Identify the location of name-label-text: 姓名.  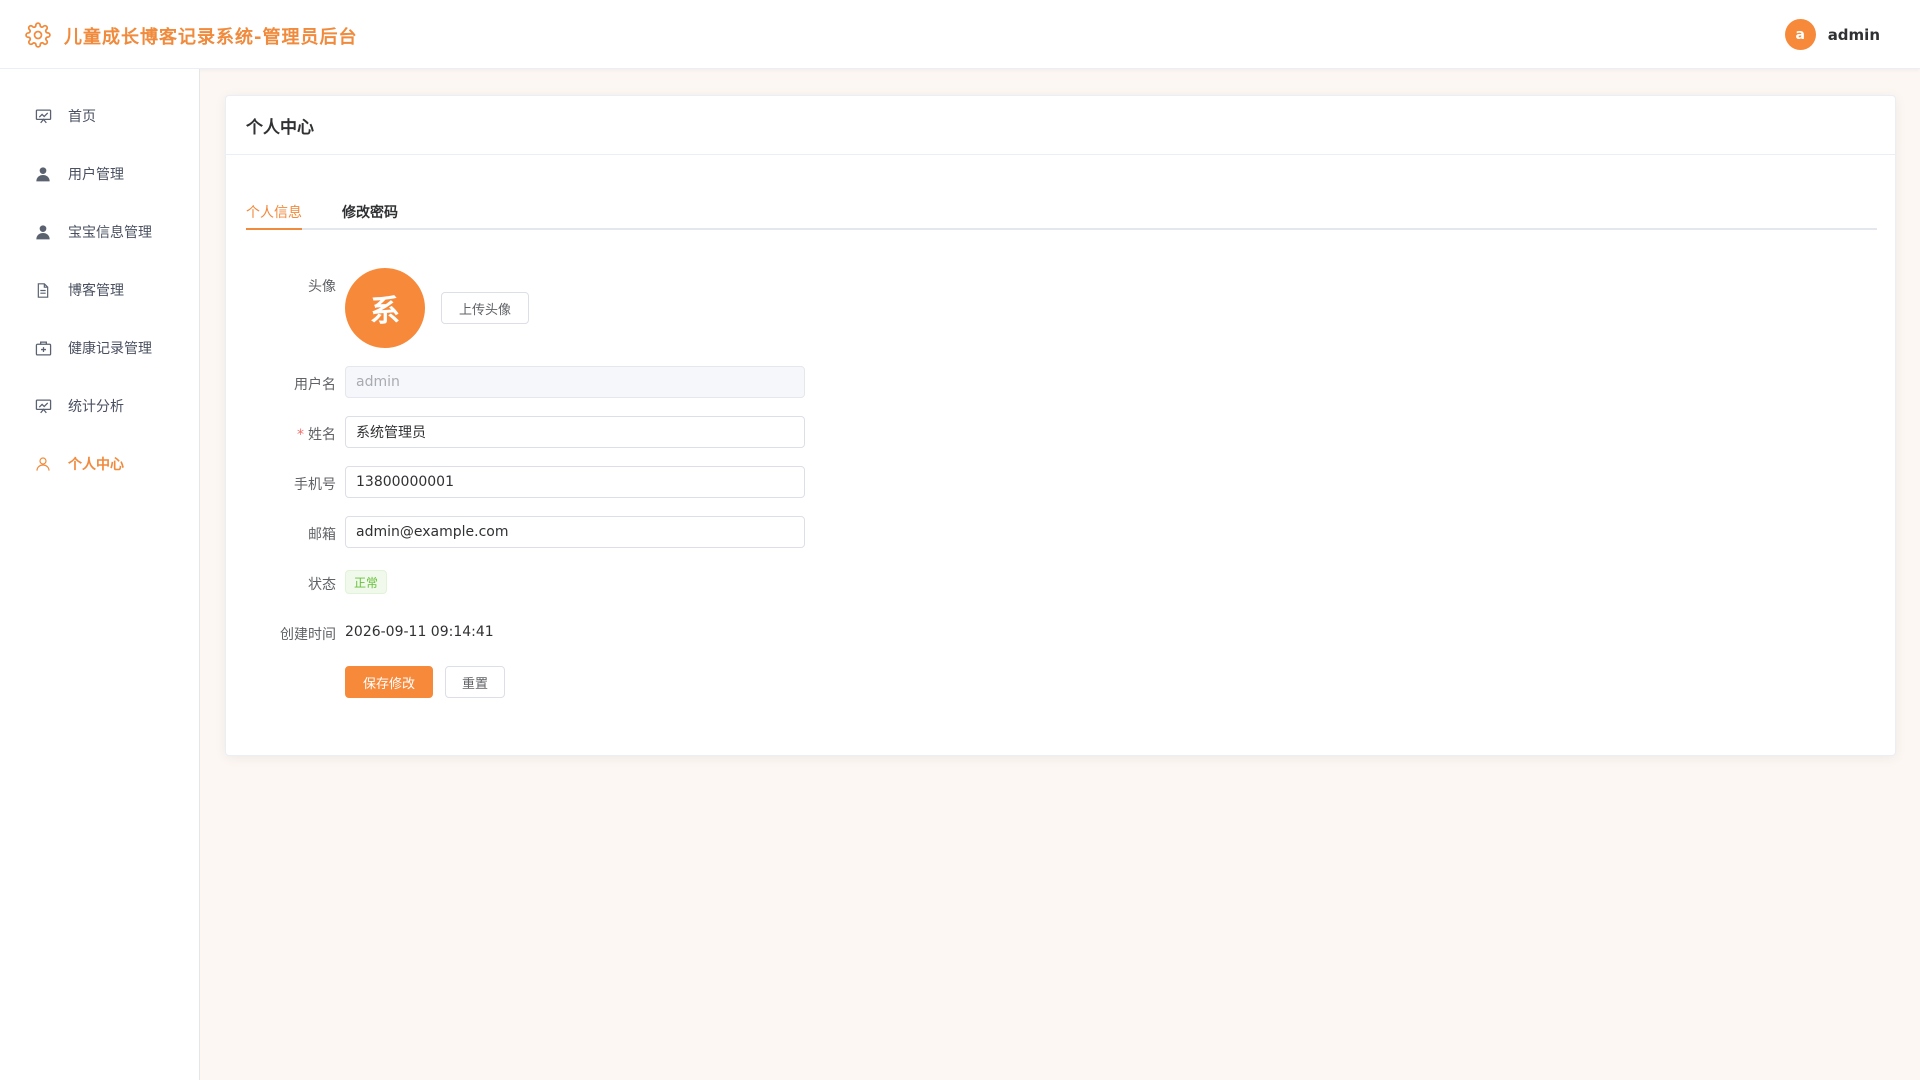
(322, 435).